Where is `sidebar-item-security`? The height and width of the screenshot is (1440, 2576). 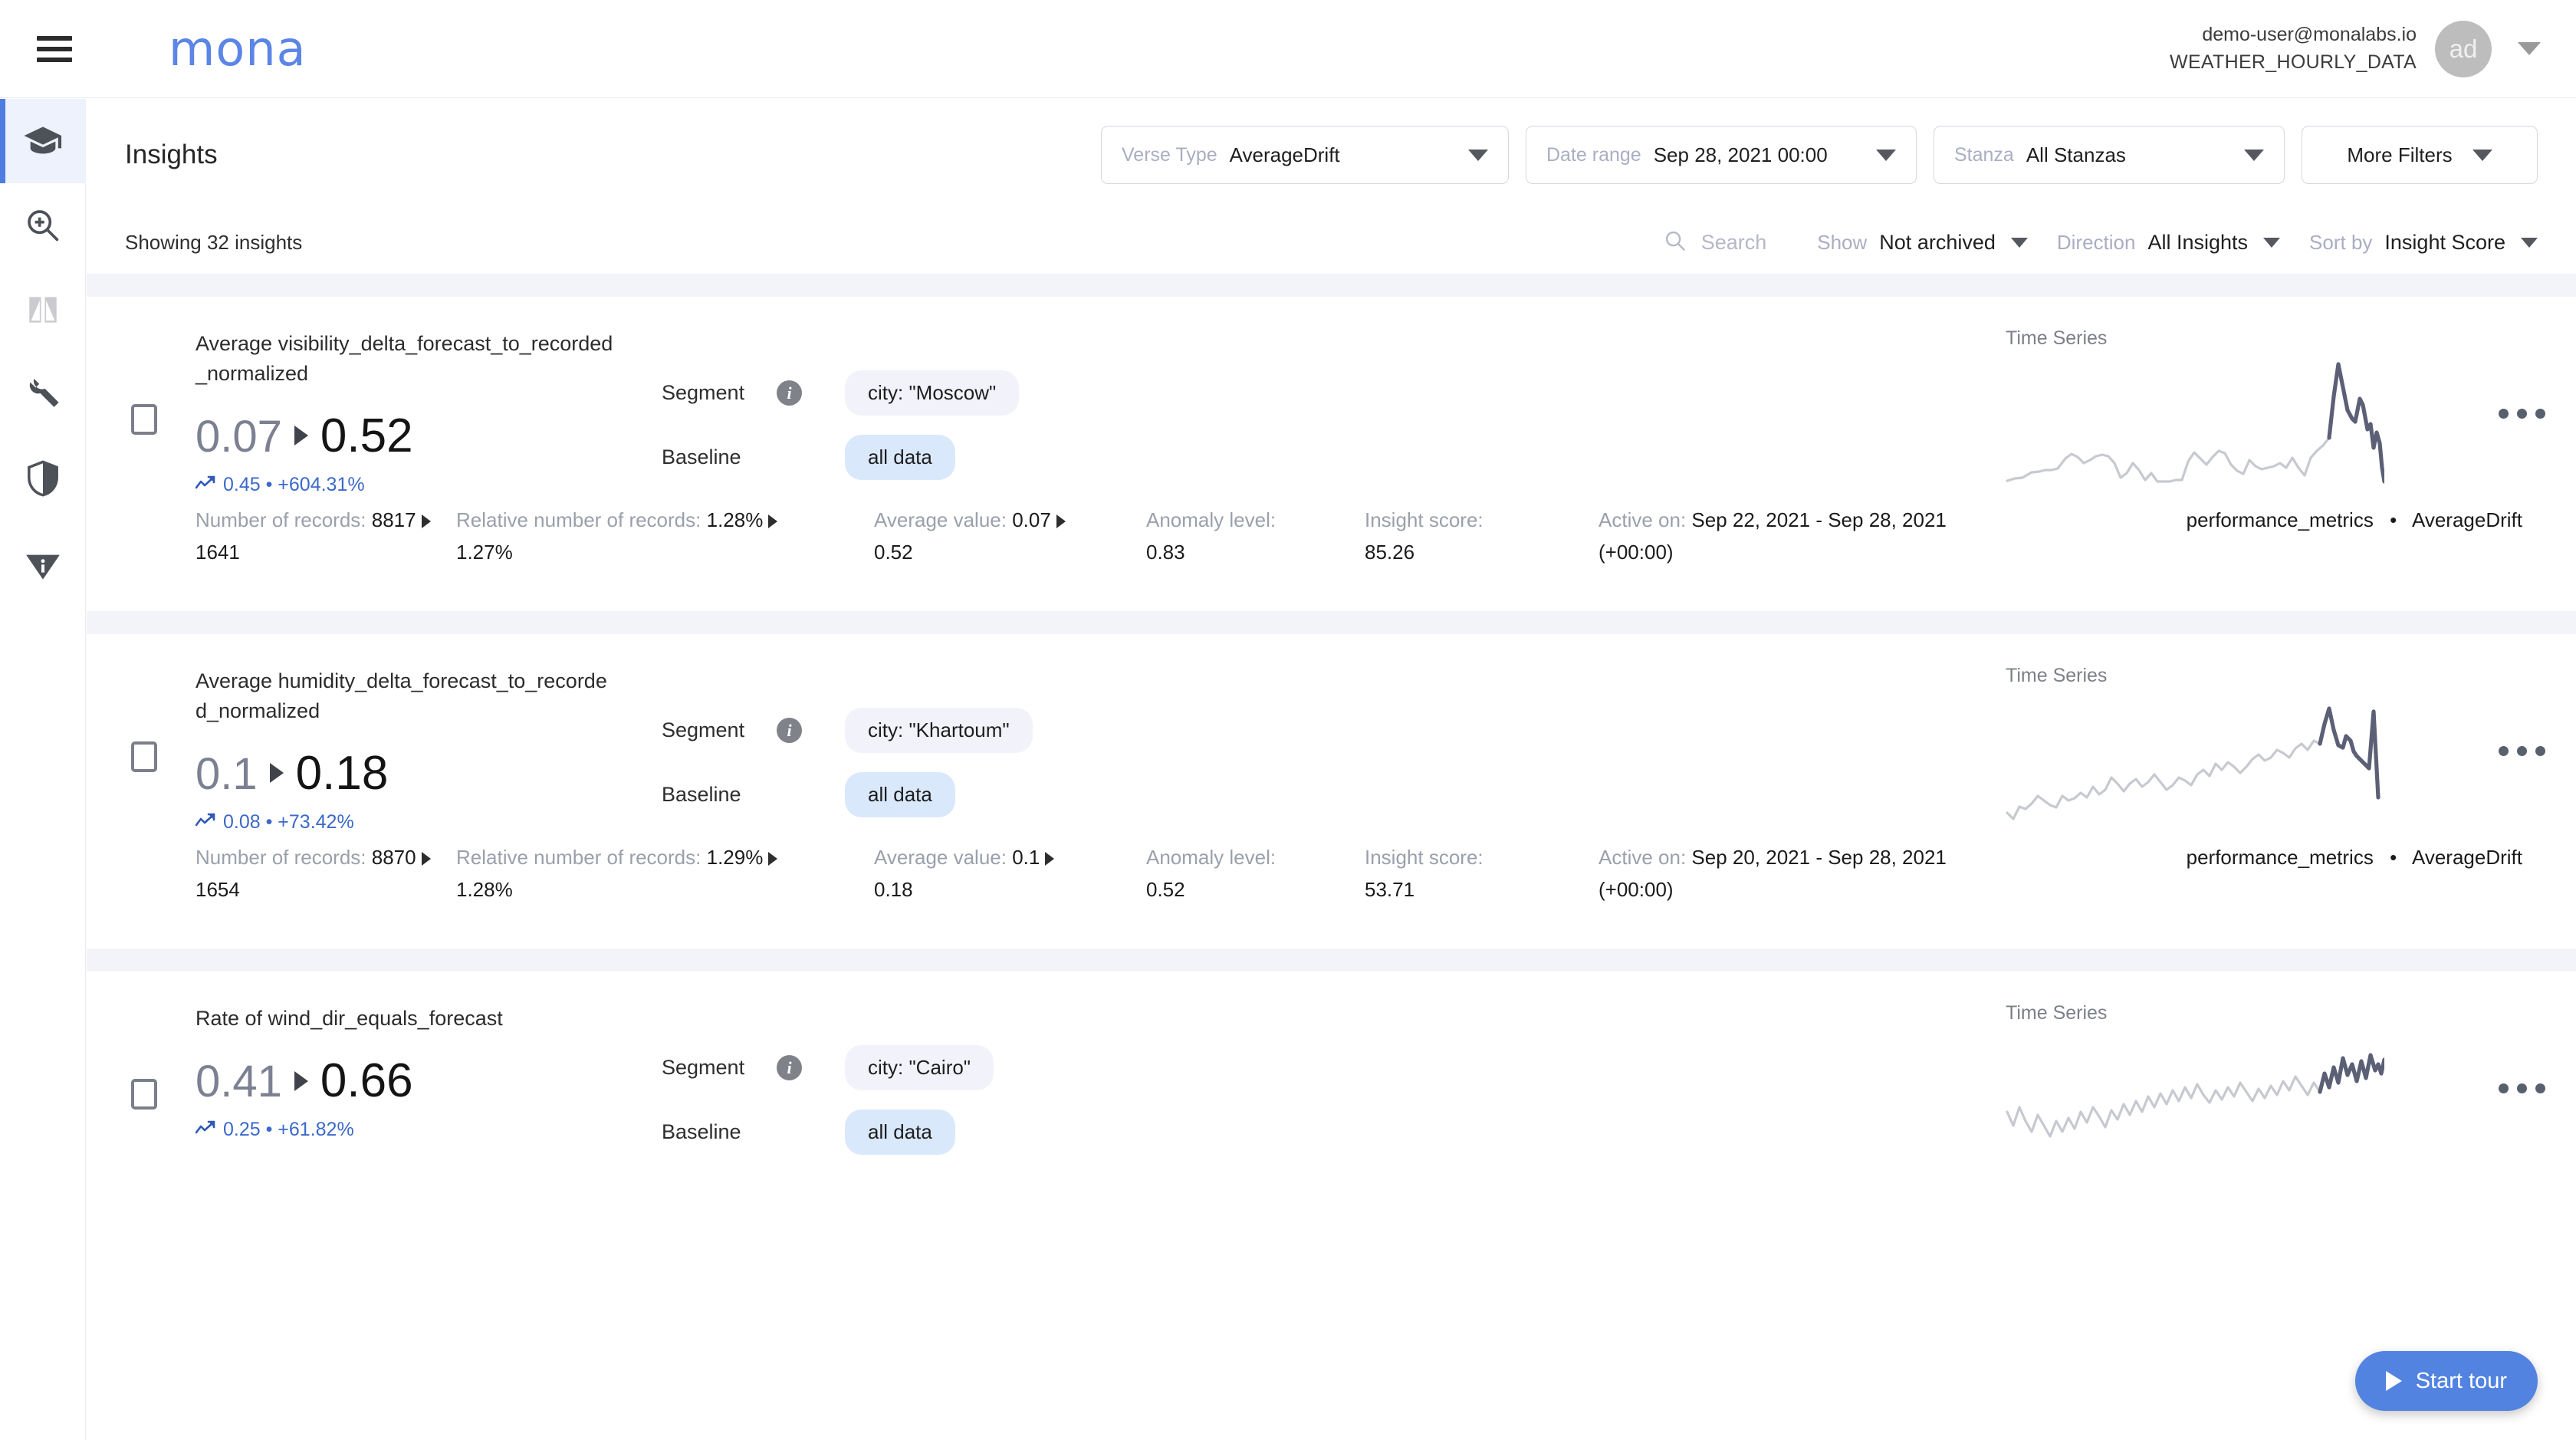 sidebar-item-security is located at coordinates (43, 478).